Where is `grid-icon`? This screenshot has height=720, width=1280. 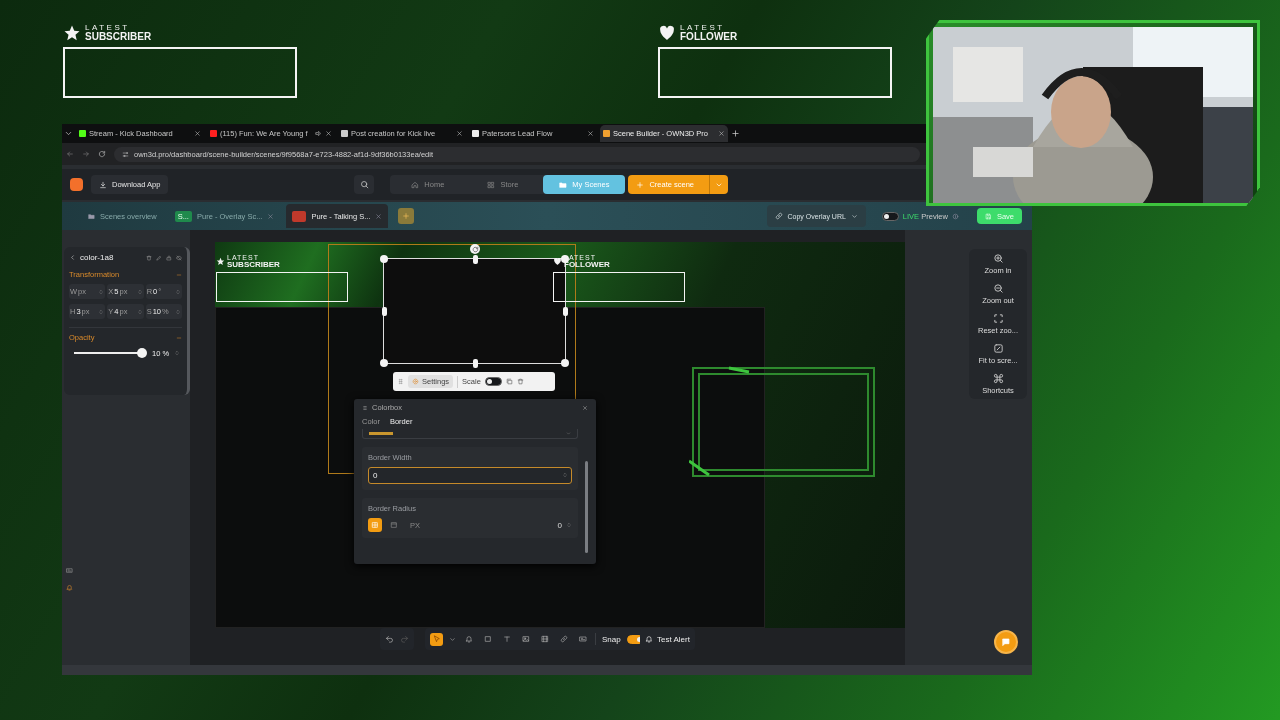
grid-icon is located at coordinates (375, 525).